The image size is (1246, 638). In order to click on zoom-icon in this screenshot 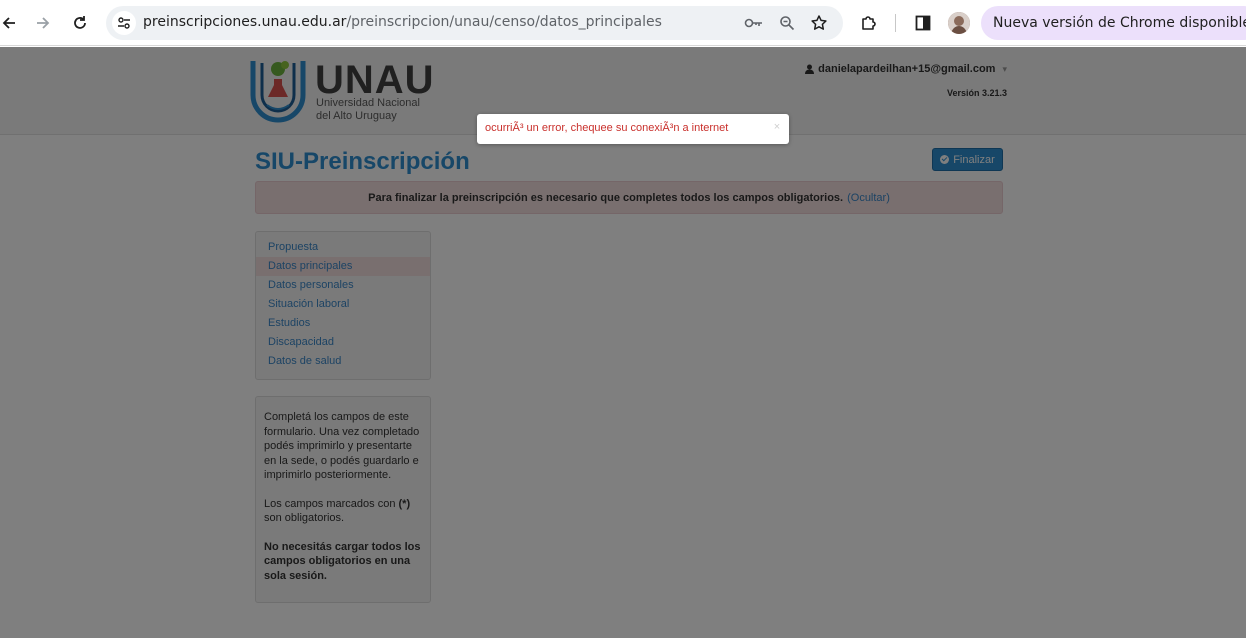, I will do `click(787, 23)`.